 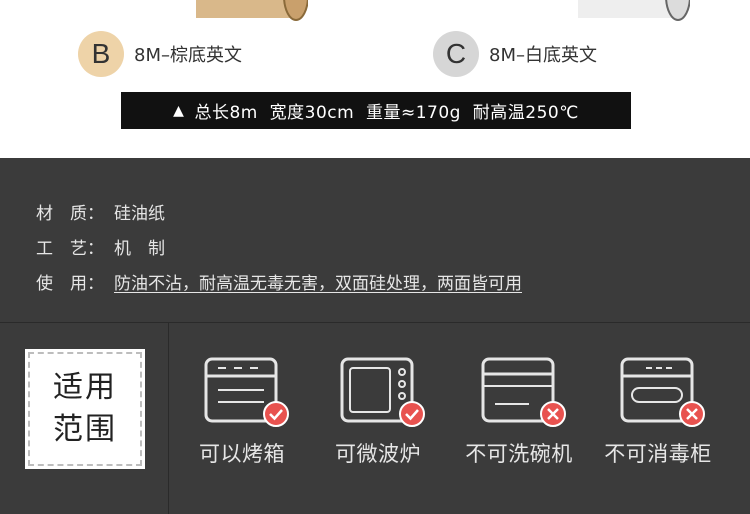 What do you see at coordinates (252, 10) in the screenshot?
I see `paper-roll-brown-image` at bounding box center [252, 10].